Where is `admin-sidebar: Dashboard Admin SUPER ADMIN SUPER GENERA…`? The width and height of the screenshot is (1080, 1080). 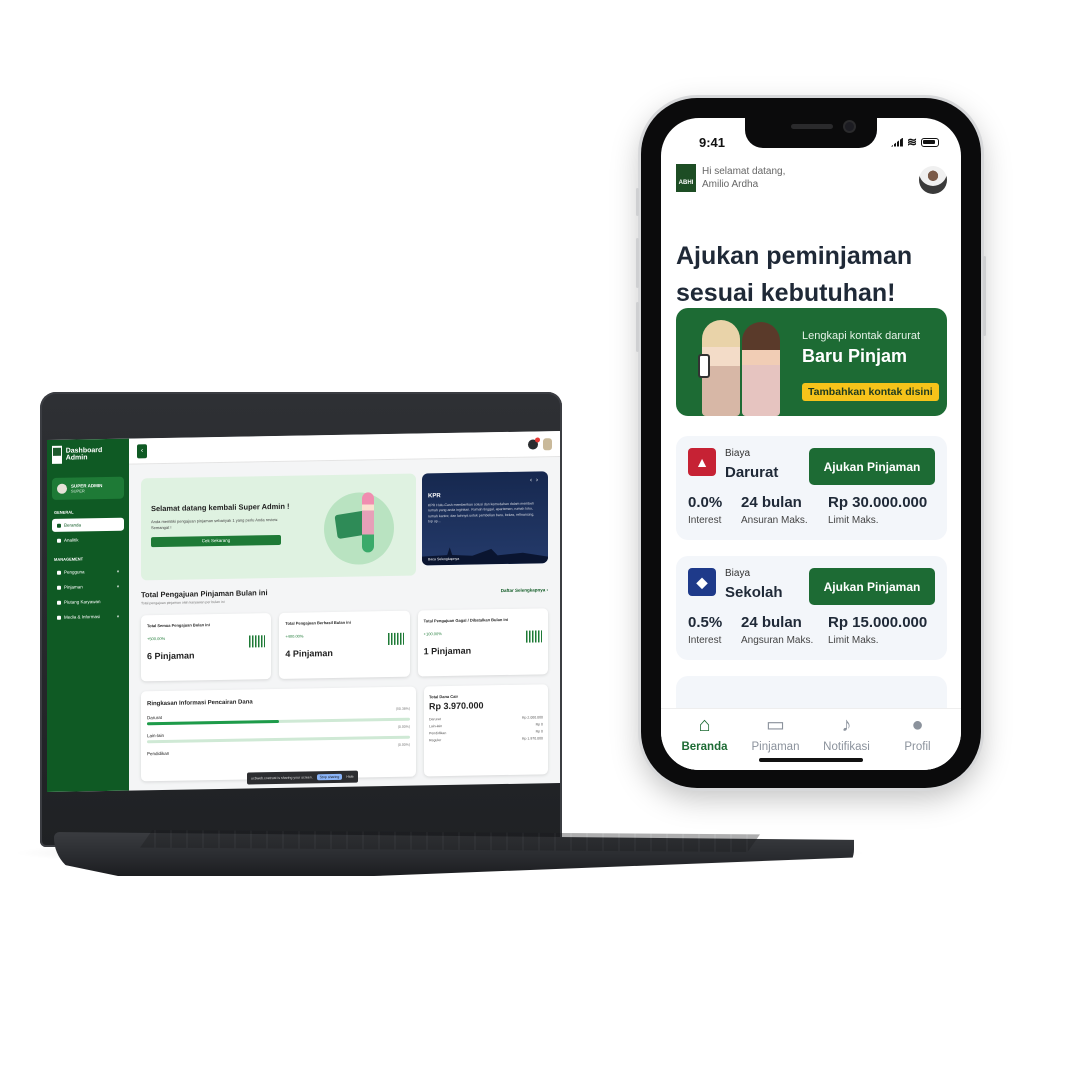
admin-sidebar: Dashboard Admin SUPER ADMIN SUPER GENERA… is located at coordinates (88, 615).